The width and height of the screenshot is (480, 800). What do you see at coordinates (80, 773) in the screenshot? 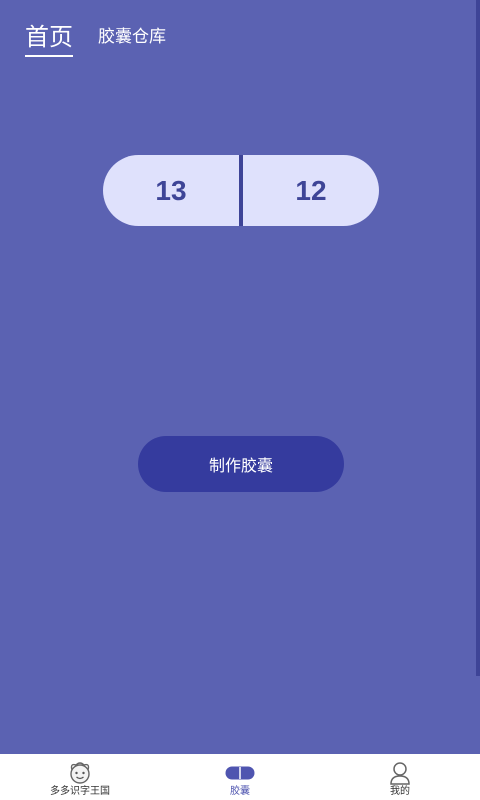
I see `face-icon` at bounding box center [80, 773].